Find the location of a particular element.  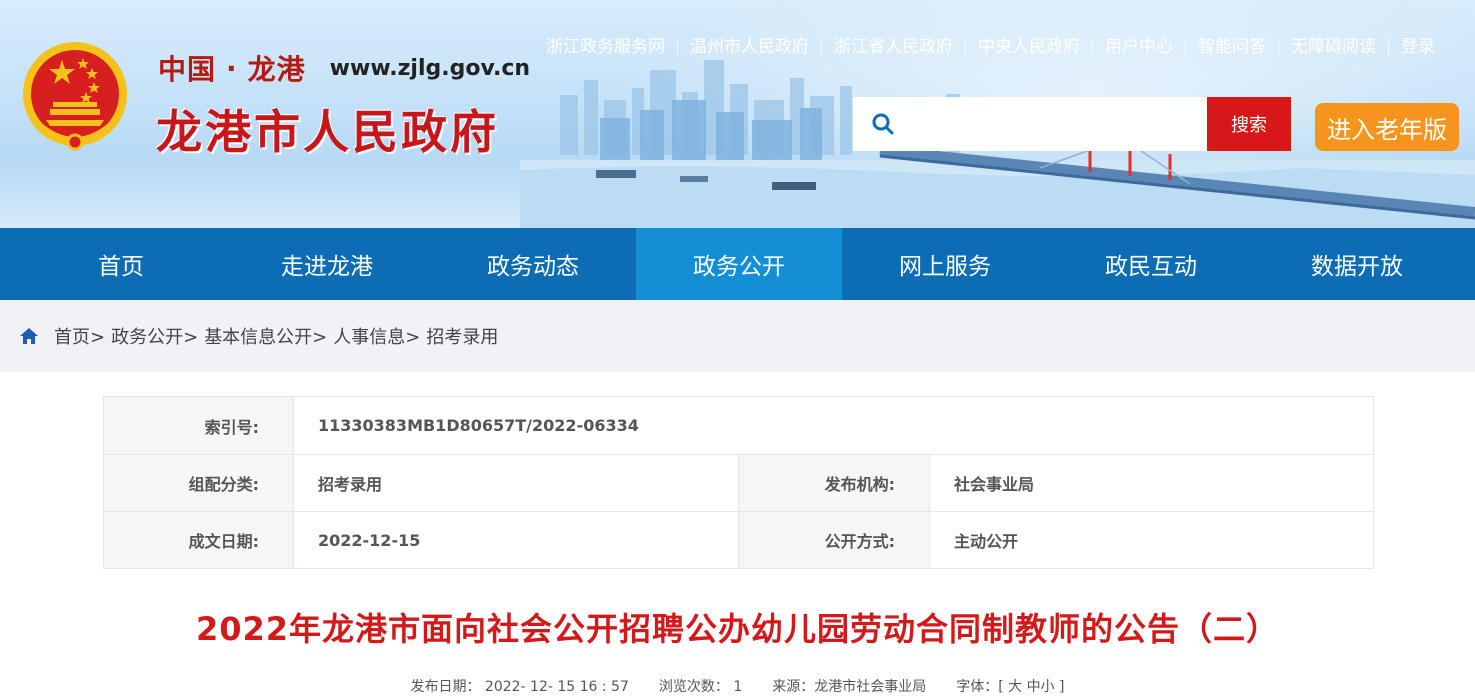

search-icon is located at coordinates (883, 124).